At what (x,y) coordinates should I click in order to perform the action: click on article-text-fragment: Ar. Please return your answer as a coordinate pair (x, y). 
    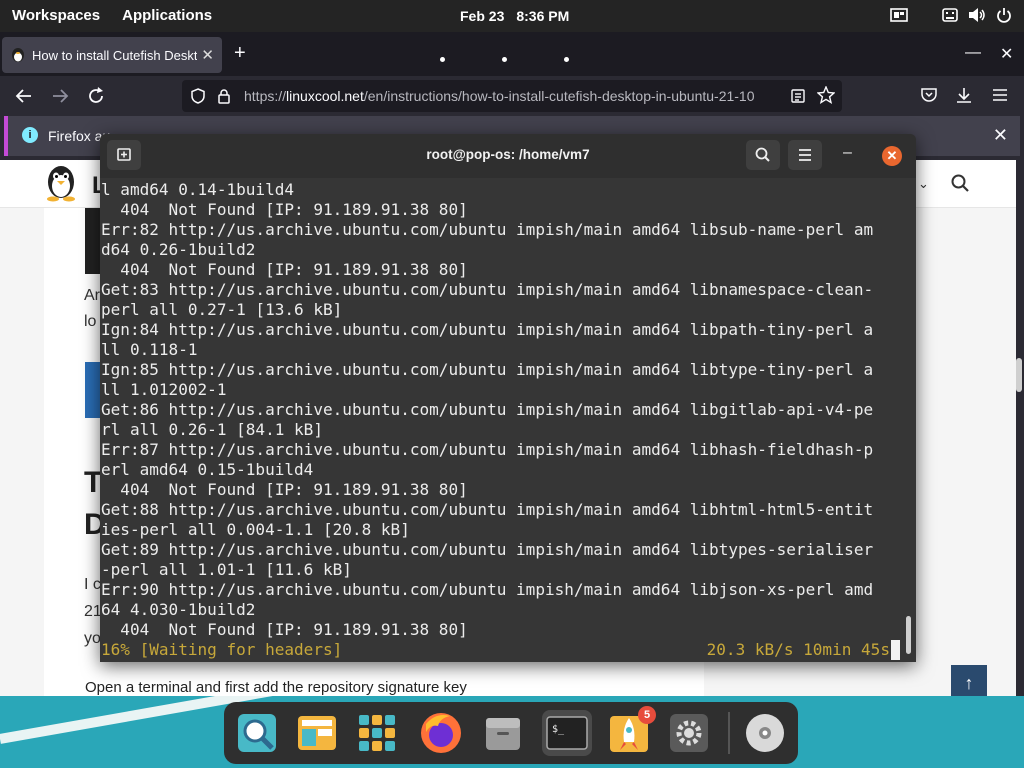
    Looking at the image, I should click on (92, 295).